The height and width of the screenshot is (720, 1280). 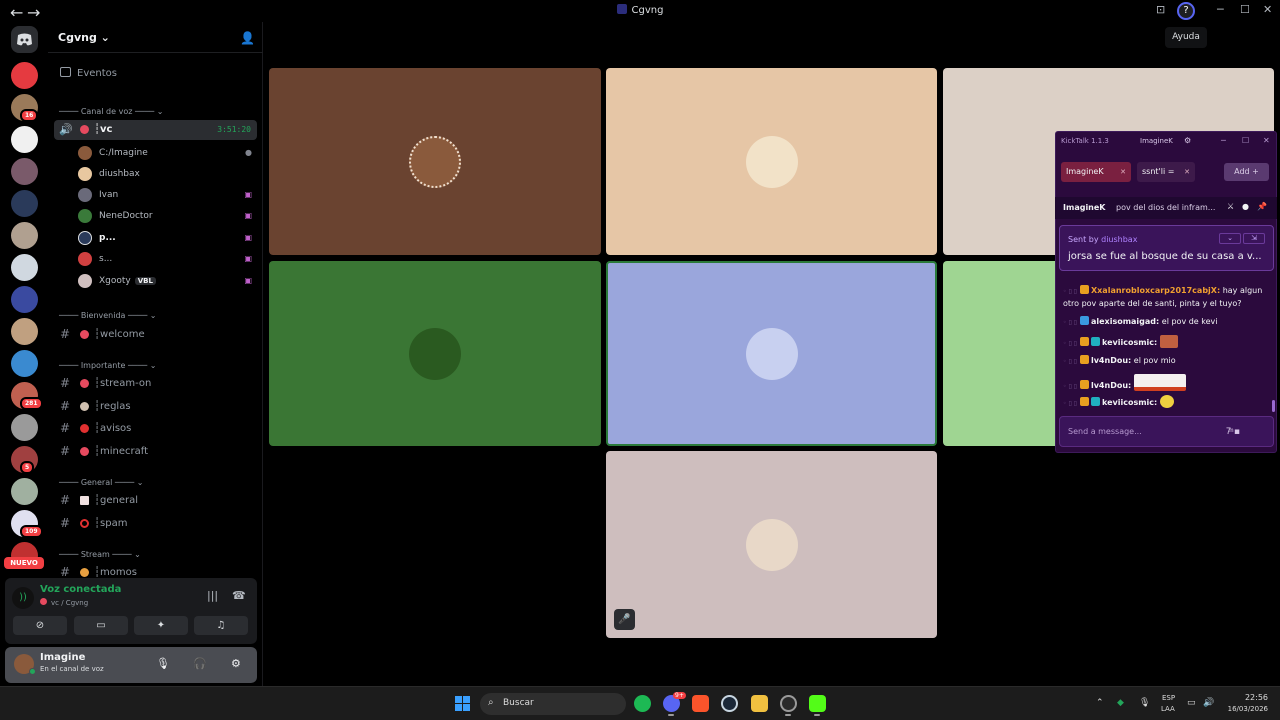 What do you see at coordinates (759, 703) in the screenshot?
I see `file-explorer-icon` at bounding box center [759, 703].